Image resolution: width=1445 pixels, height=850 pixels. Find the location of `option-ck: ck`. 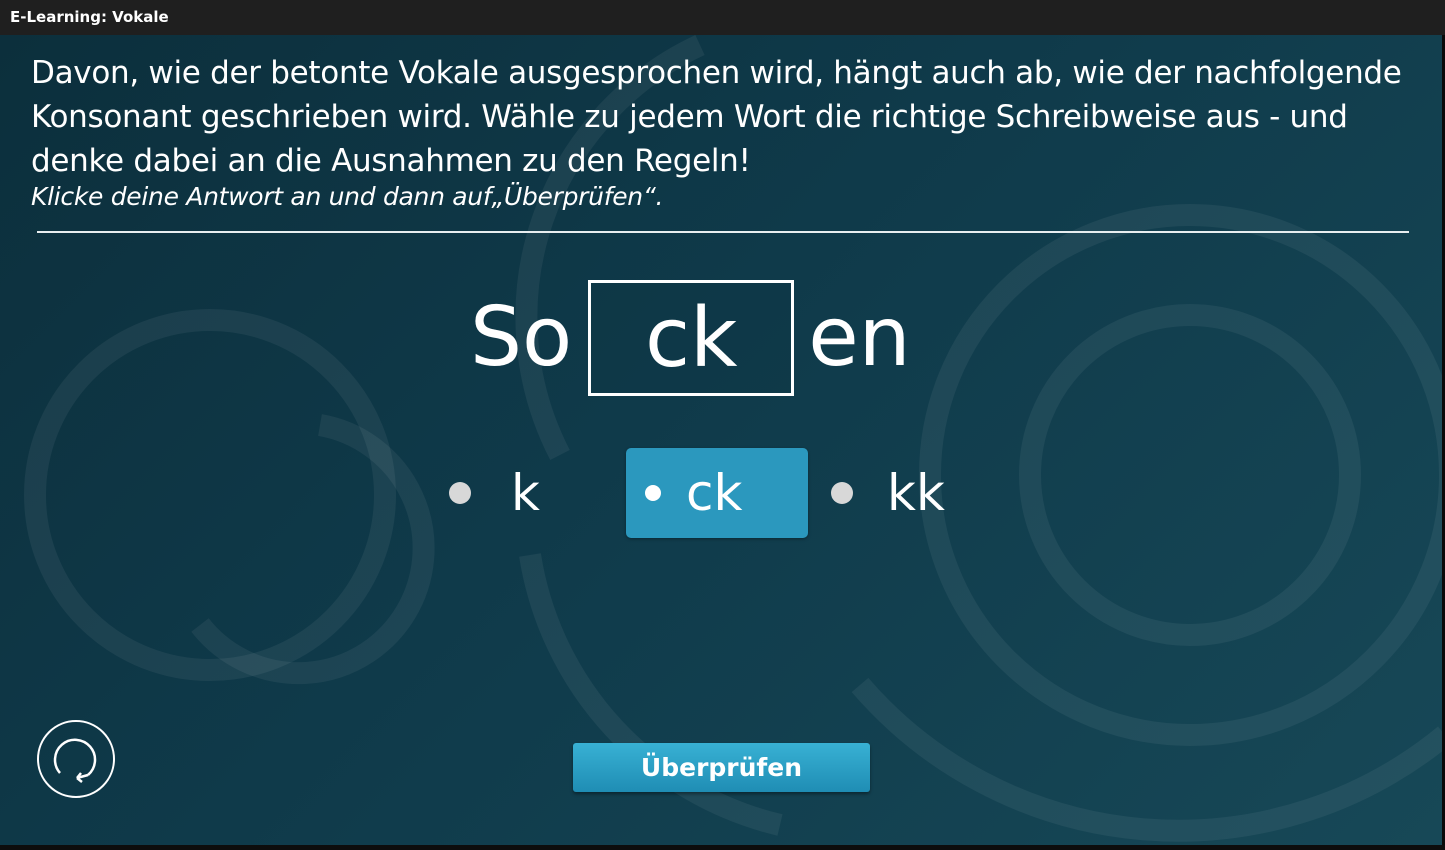

option-ck: ck is located at coordinates (717, 493).